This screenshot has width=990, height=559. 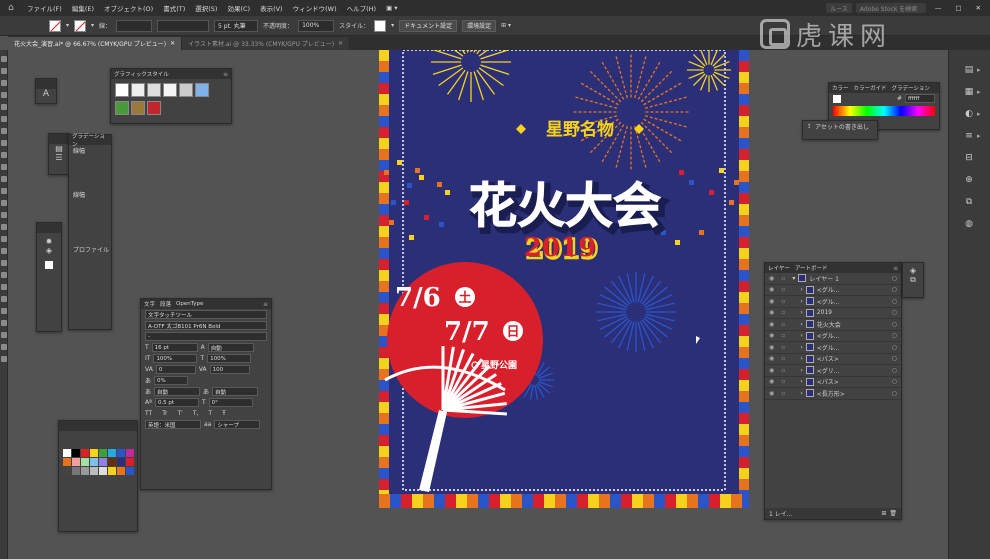 I want to click on aki-left-field: 自動, so click(x=177, y=391).